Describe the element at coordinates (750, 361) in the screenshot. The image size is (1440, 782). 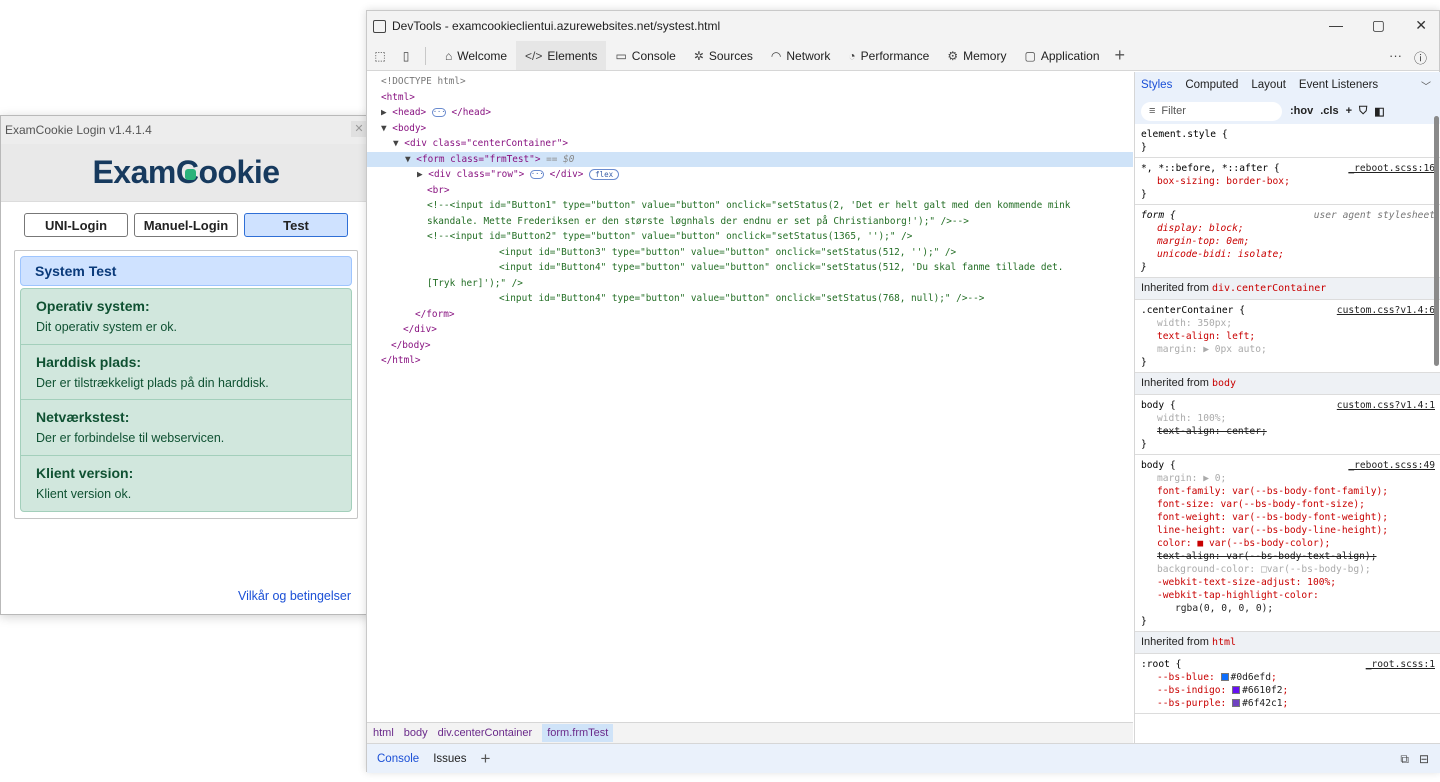
I see `dom-node: </html>` at that location.